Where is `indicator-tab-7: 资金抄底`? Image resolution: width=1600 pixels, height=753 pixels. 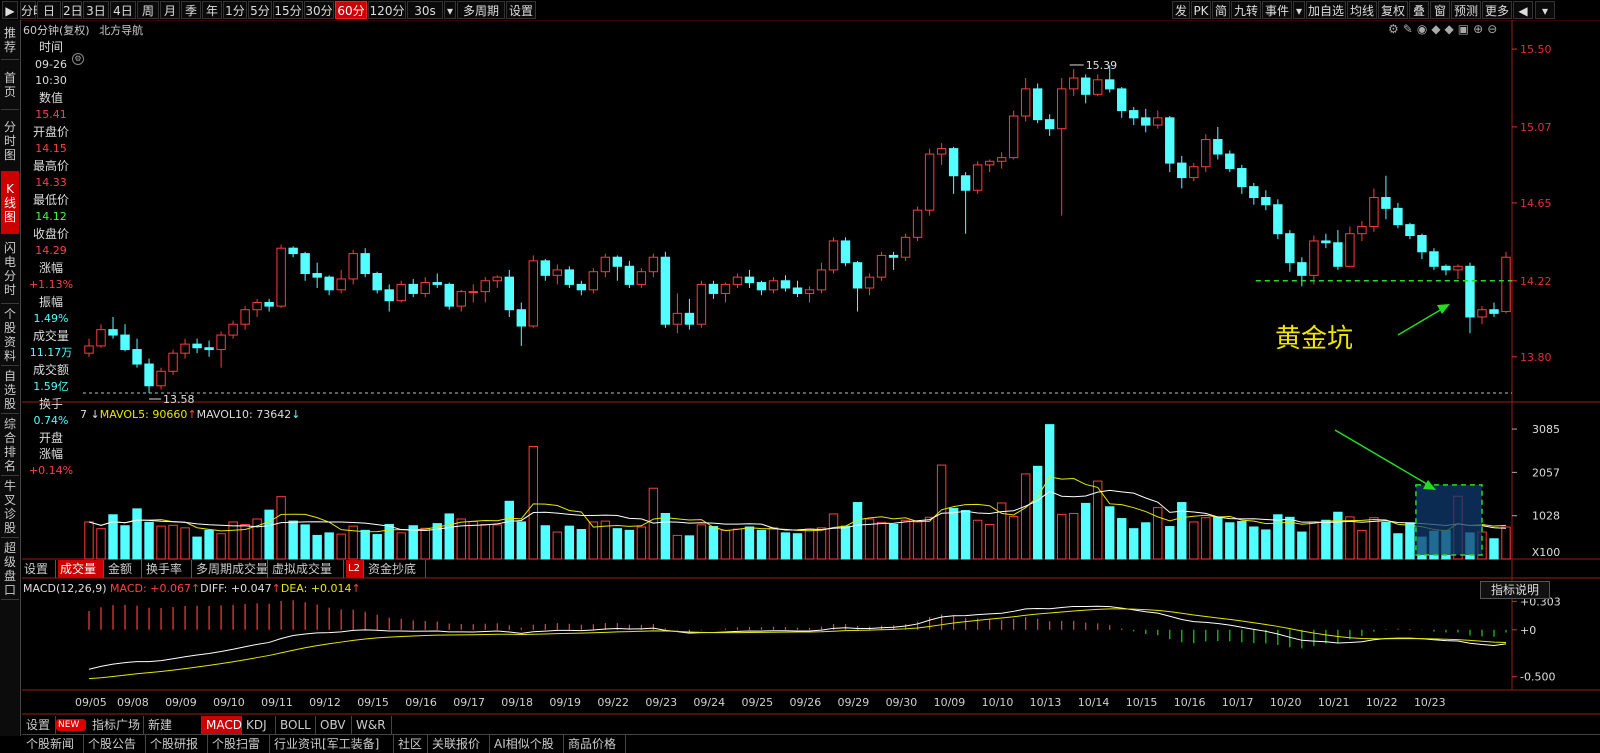 indicator-tab-7: 资金抄底 is located at coordinates (396, 569).